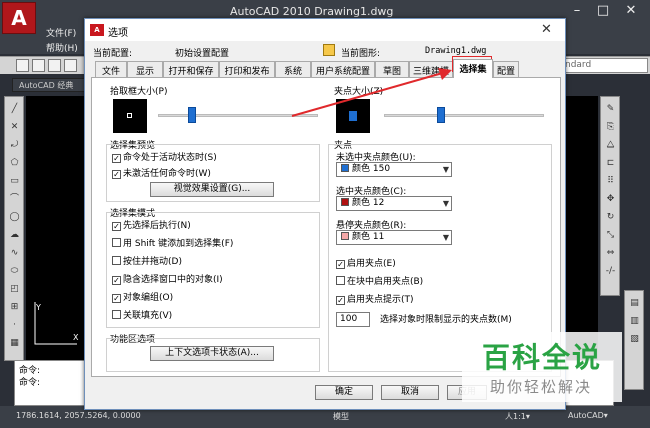 Image resolution: width=650 pixels, height=428 pixels. I want to click on enable-grips-checkbox: ✓ 启用夹点(E), so click(366, 262).